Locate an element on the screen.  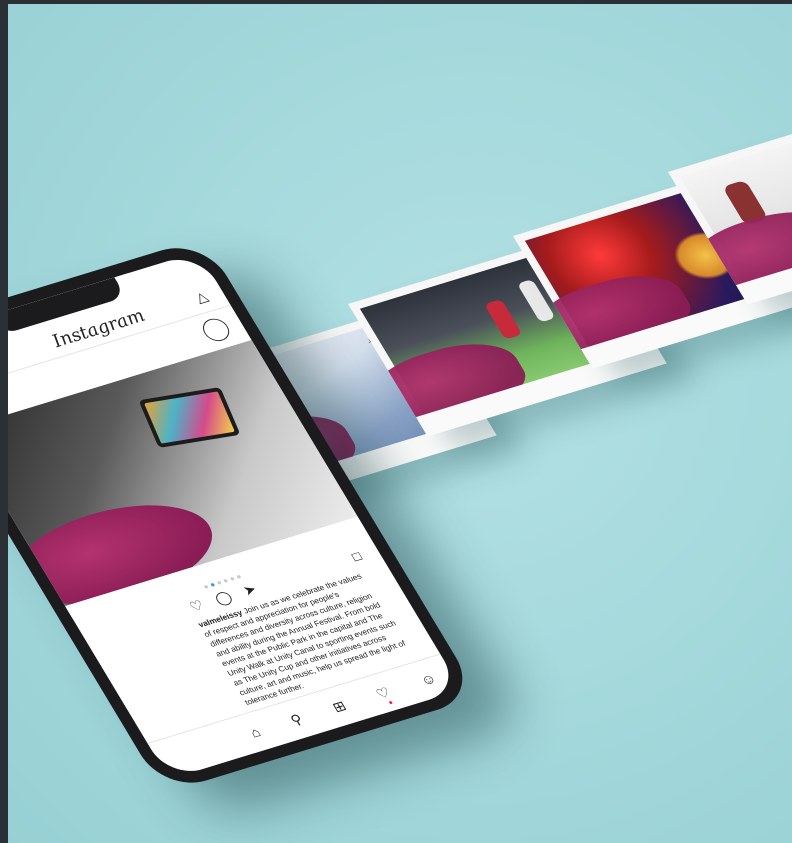
comment-icon: ◯ is located at coordinates (223, 597).